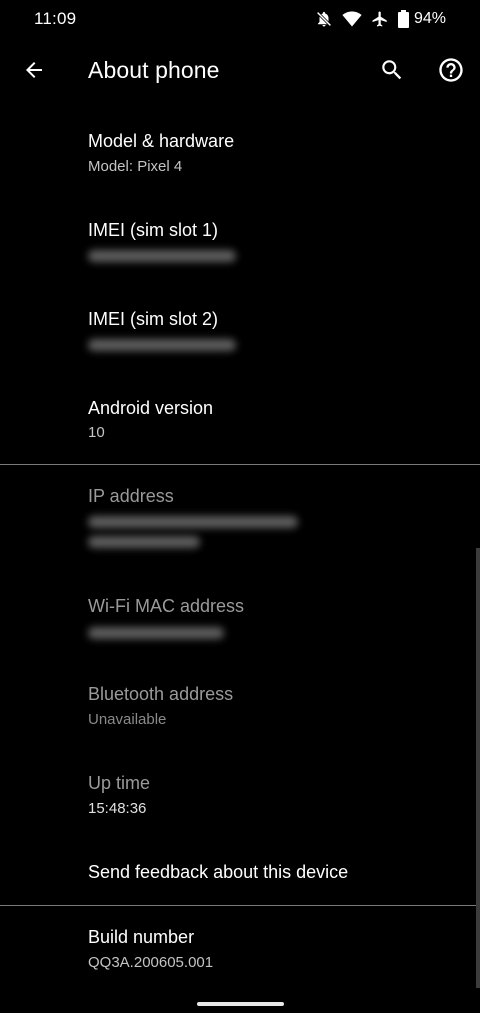 This screenshot has width=480, height=1013. What do you see at coordinates (151, 408) in the screenshot?
I see `item-title: Android version` at bounding box center [151, 408].